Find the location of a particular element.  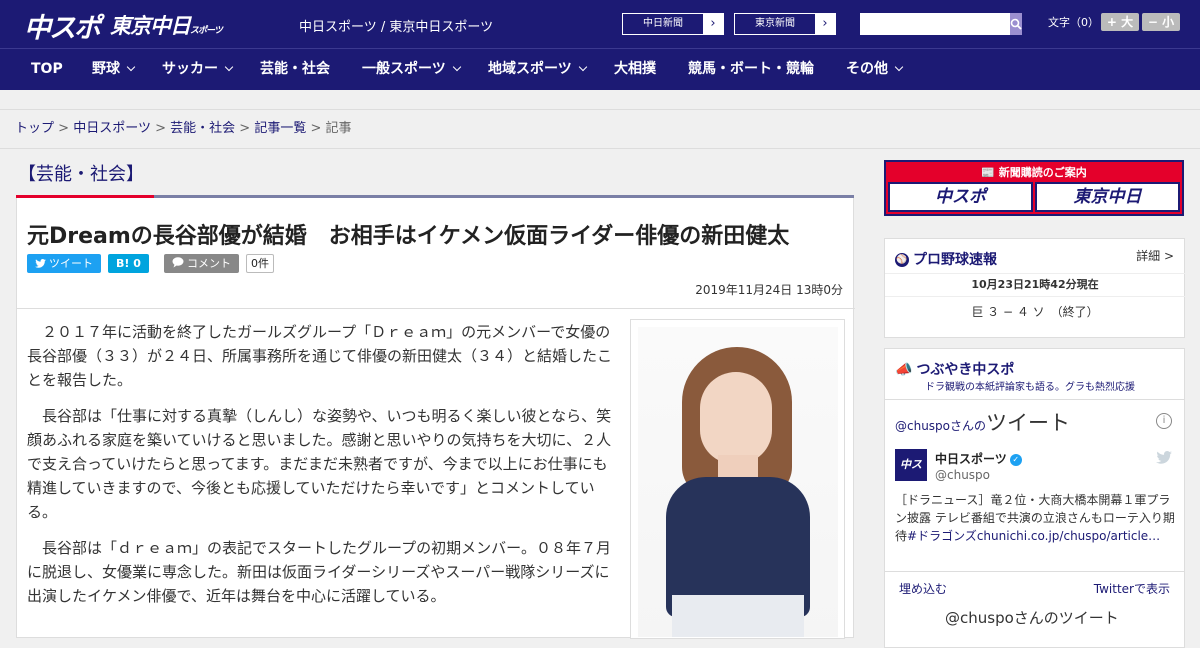

subscribe-chuspo-button: 中スポ is located at coordinates (960, 197).